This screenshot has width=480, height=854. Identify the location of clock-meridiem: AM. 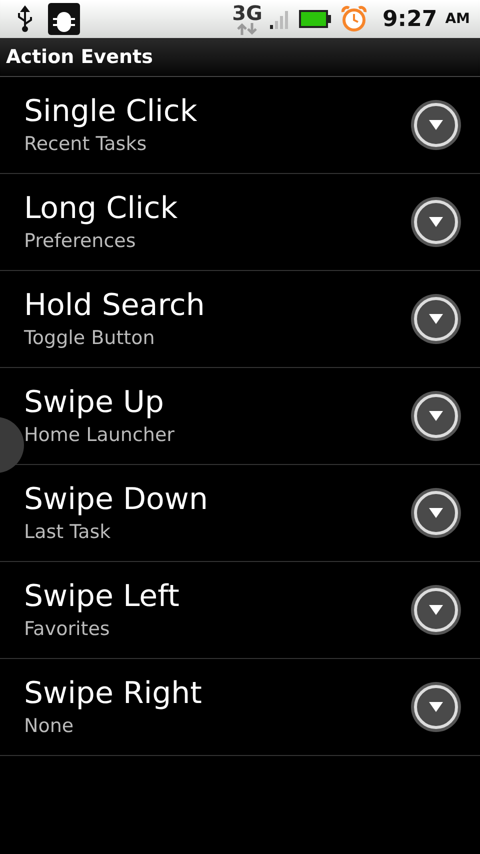
(457, 19).